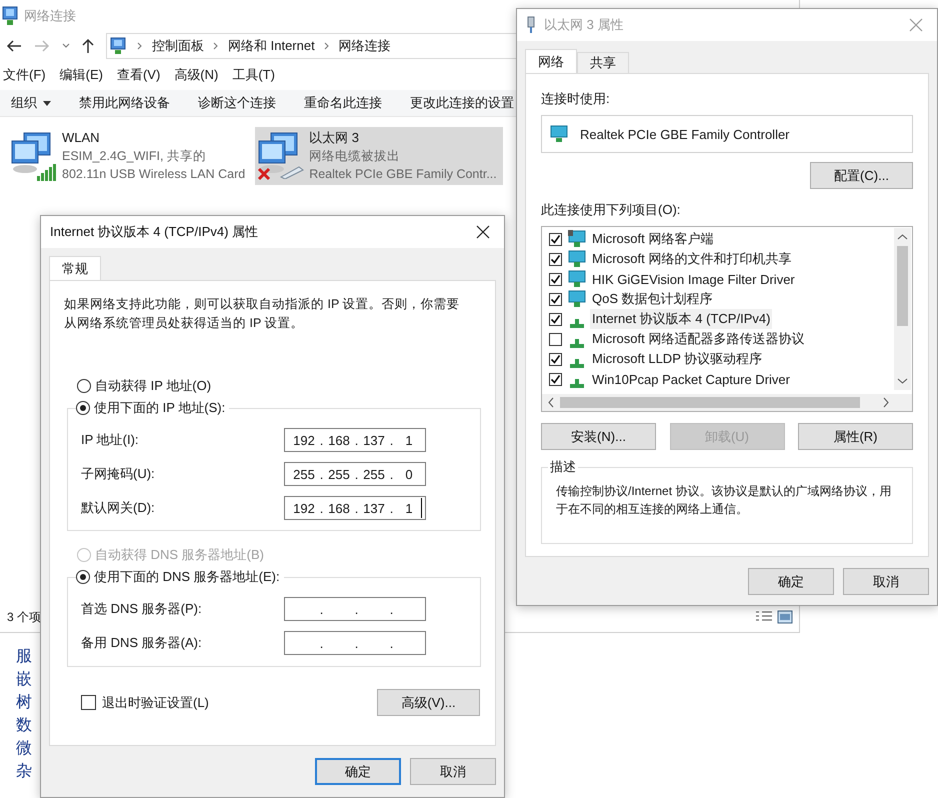 The image size is (938, 798). What do you see at coordinates (88, 46) in the screenshot?
I see `up-icon` at bounding box center [88, 46].